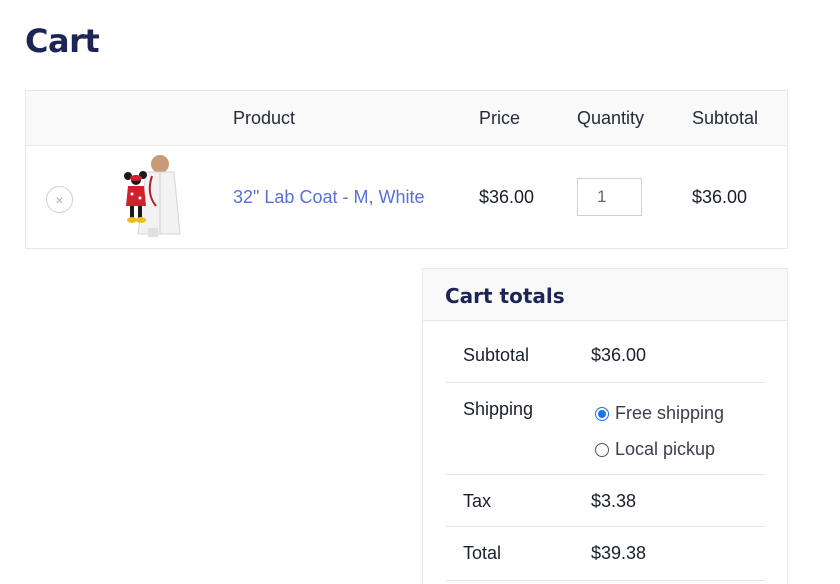  What do you see at coordinates (328, 197) in the screenshot?
I see `product-name-link: 32" Lab Coat - M, White` at bounding box center [328, 197].